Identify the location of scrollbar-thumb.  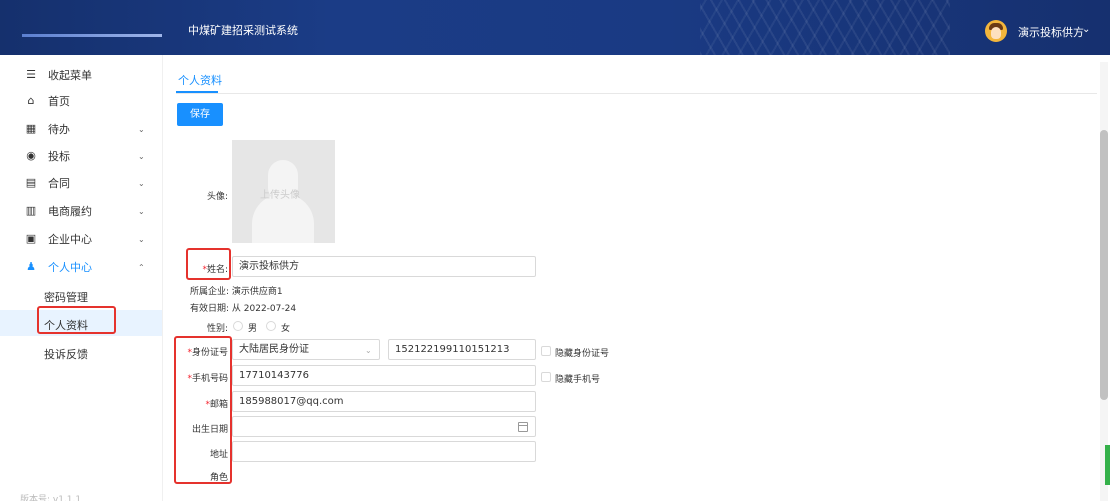
(1104, 265).